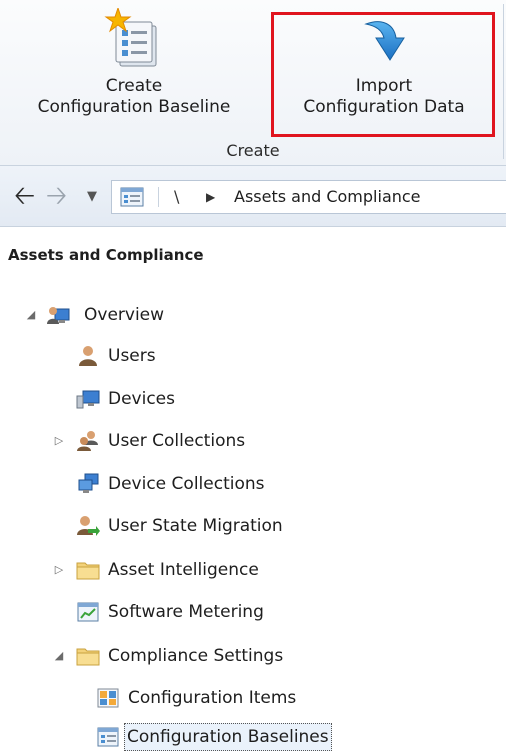  Describe the element at coordinates (88, 526) in the screenshot. I see `user-state-migration-icon` at that location.